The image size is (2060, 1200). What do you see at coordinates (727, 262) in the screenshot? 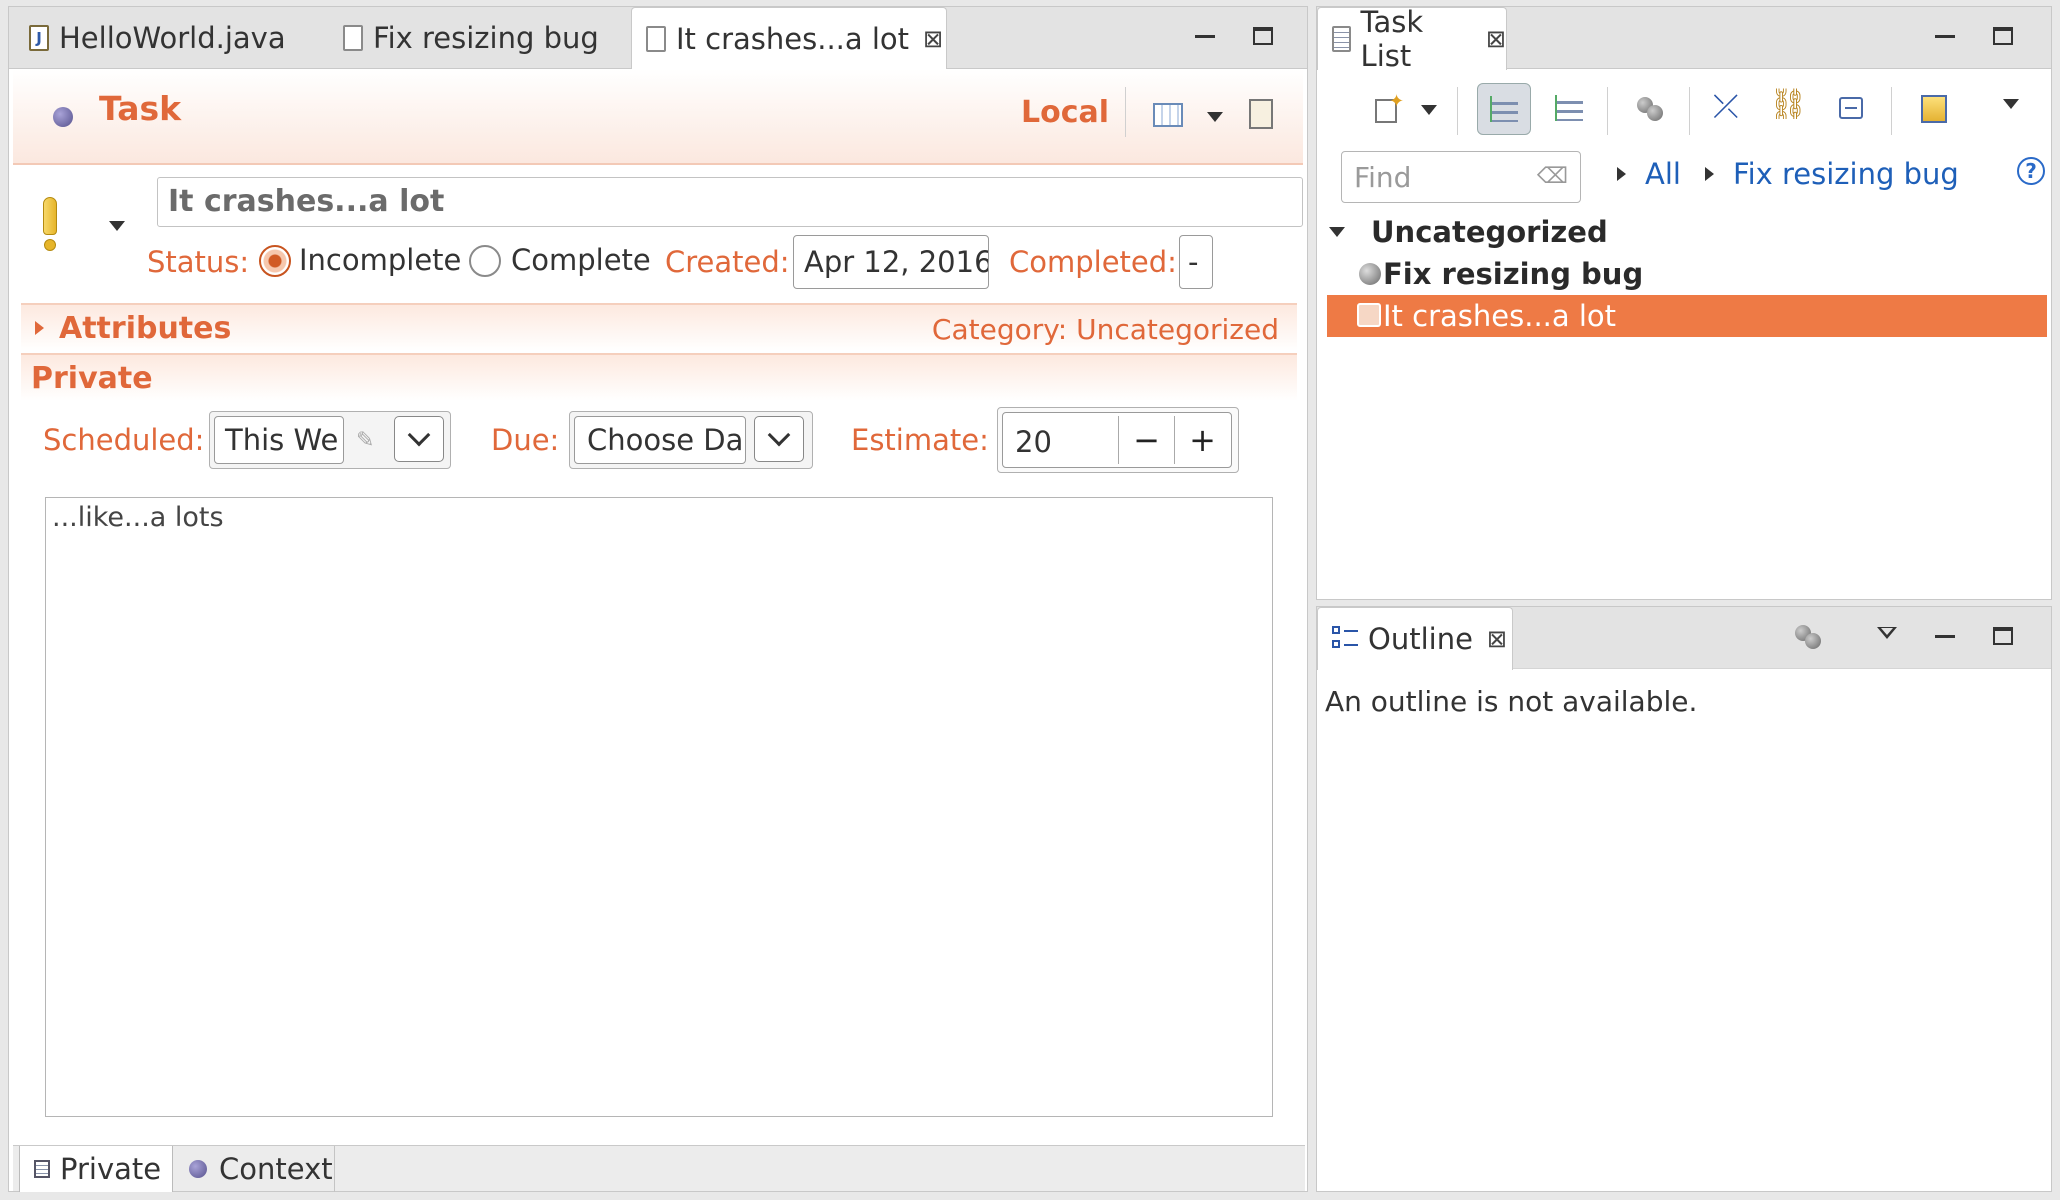
I see `created-label: Created:` at bounding box center [727, 262].